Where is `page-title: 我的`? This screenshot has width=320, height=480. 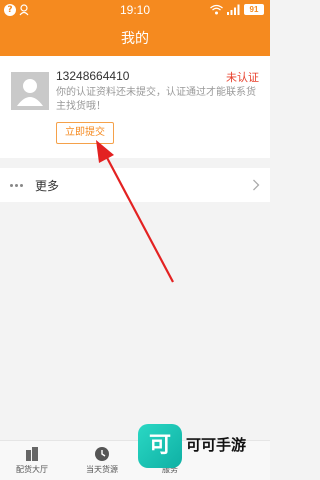
page-title: 我的 is located at coordinates (135, 39).